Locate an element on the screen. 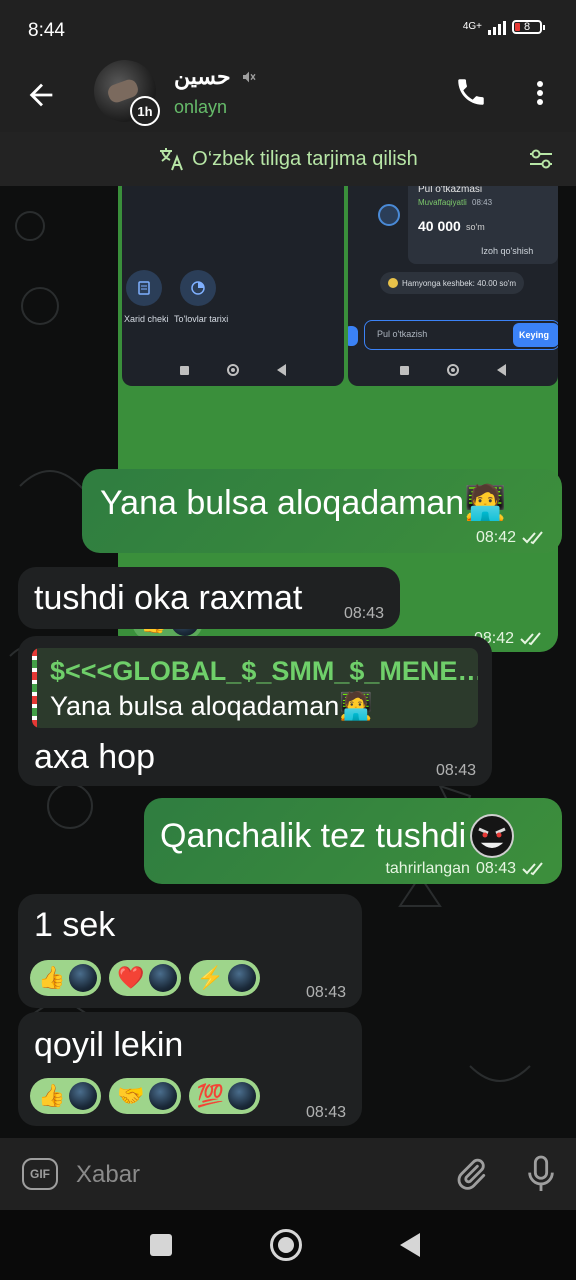  presence-status: onlayn is located at coordinates (201, 107).